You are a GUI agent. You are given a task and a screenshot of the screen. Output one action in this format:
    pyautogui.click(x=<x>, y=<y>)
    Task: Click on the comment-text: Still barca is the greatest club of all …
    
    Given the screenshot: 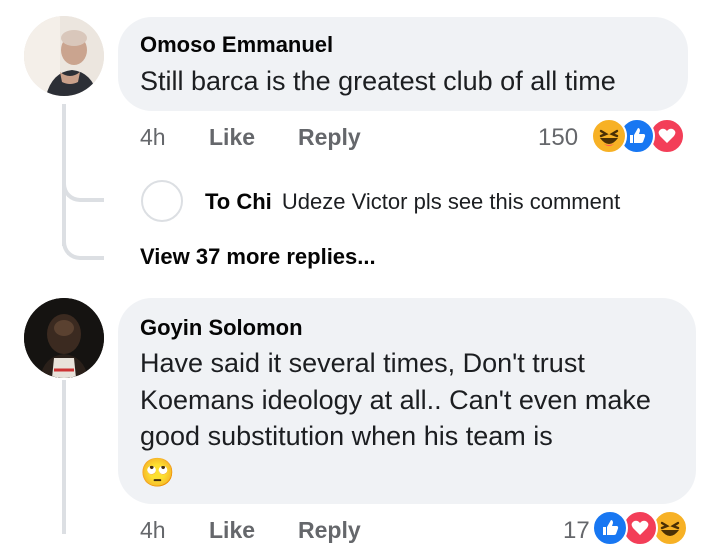 What is the action you would take?
    pyautogui.click(x=378, y=81)
    